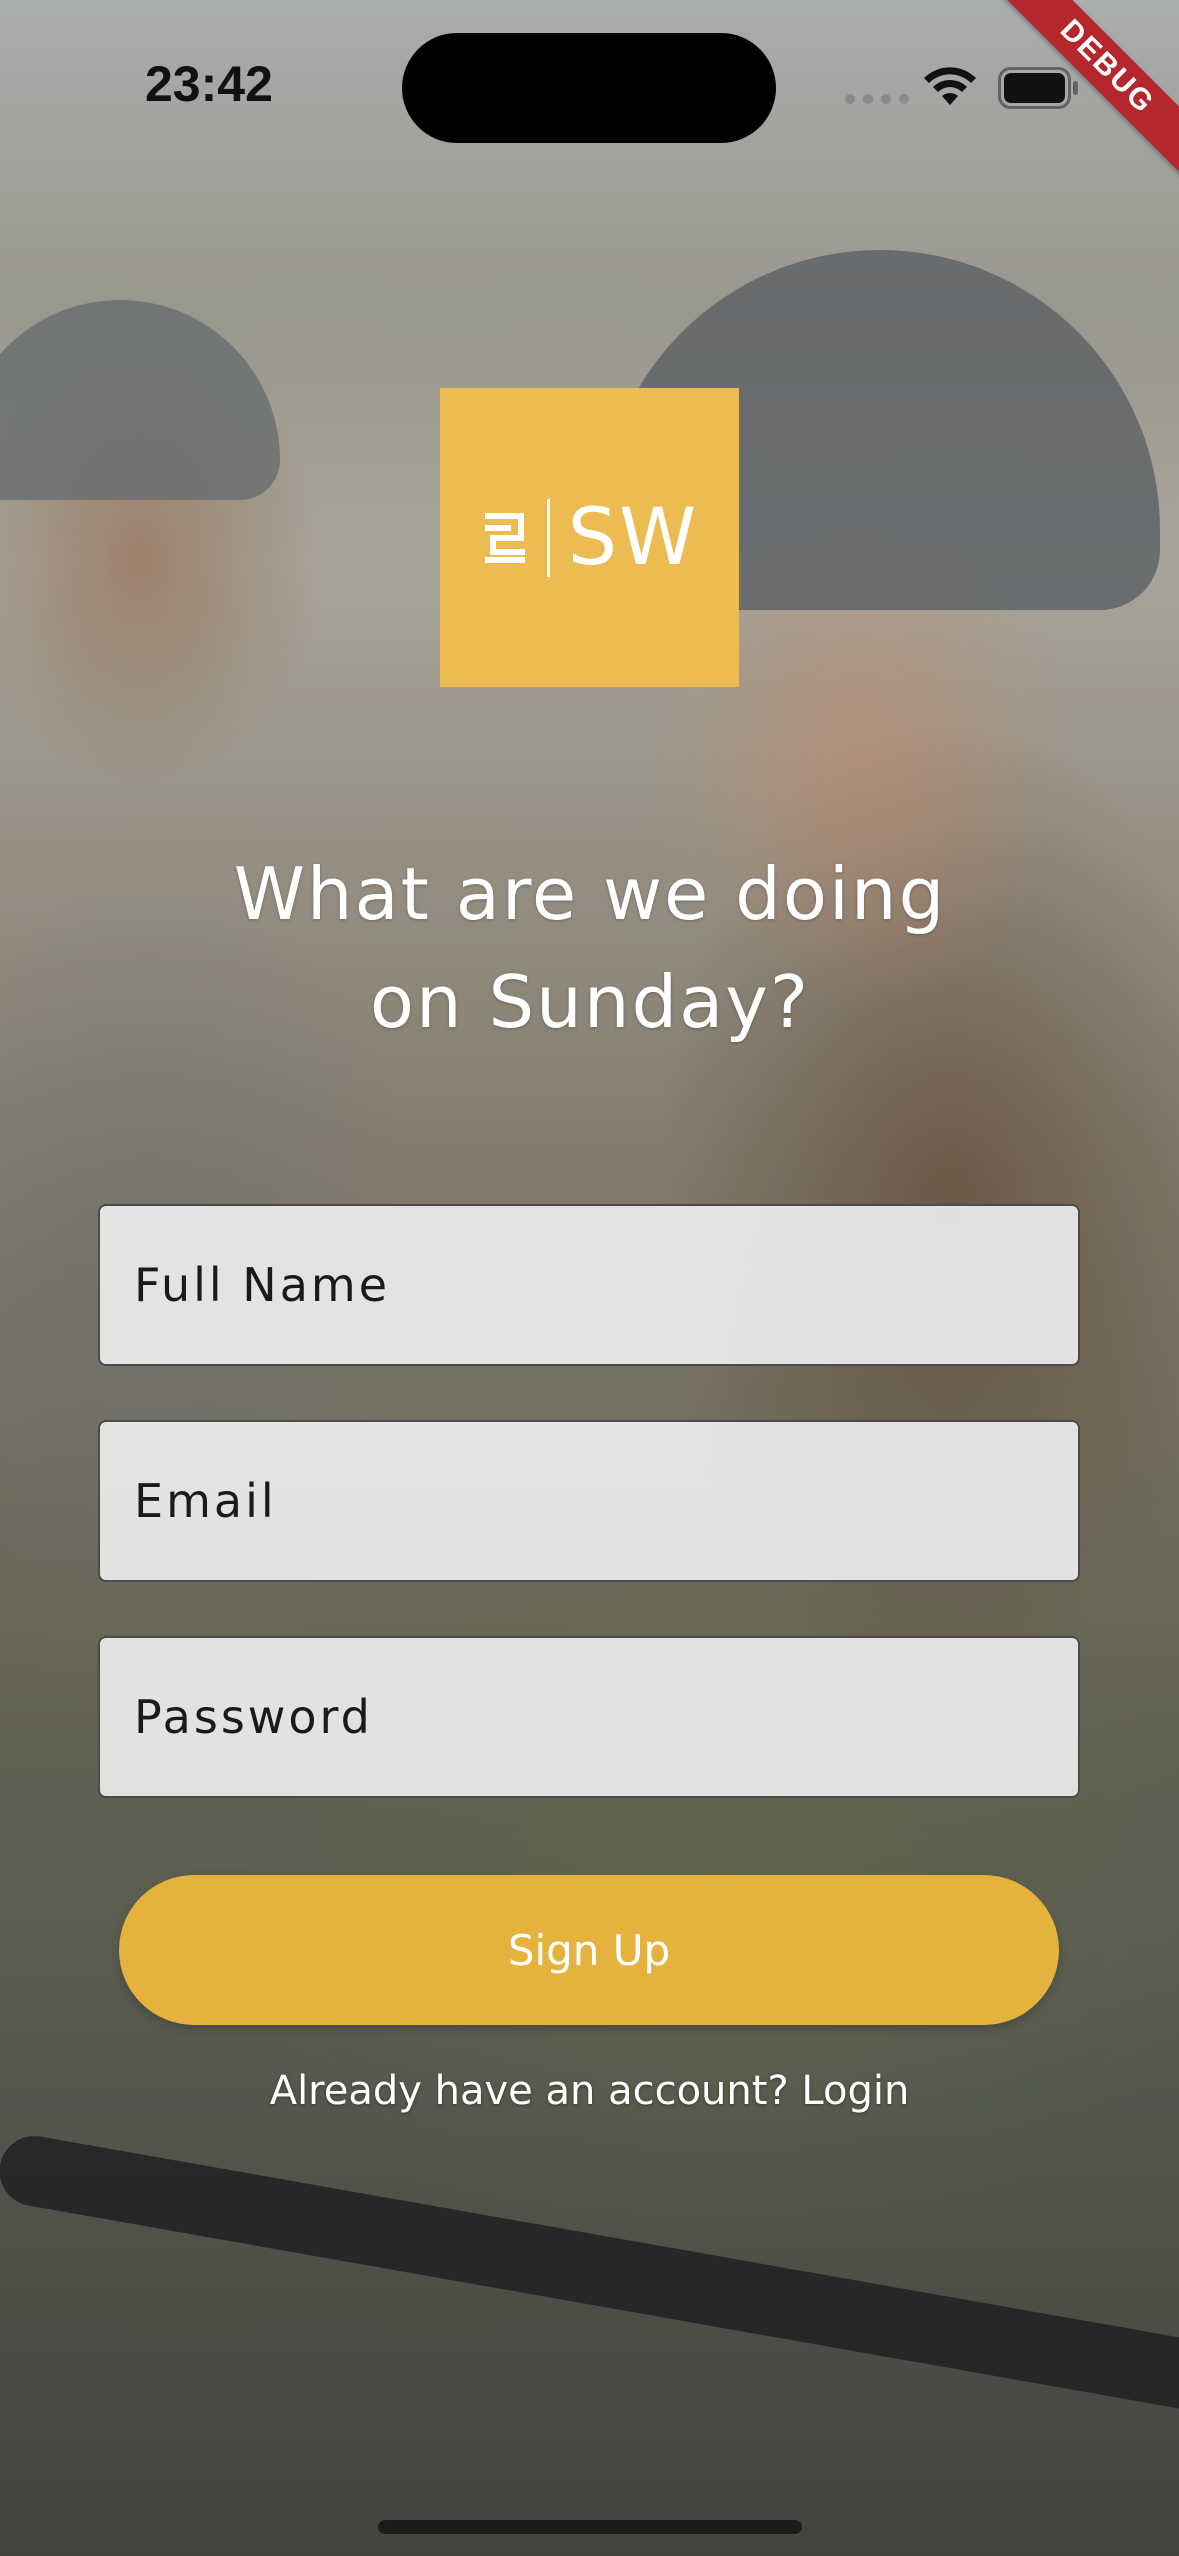 This screenshot has width=1179, height=2556. I want to click on full-name-field, so click(589, 1285).